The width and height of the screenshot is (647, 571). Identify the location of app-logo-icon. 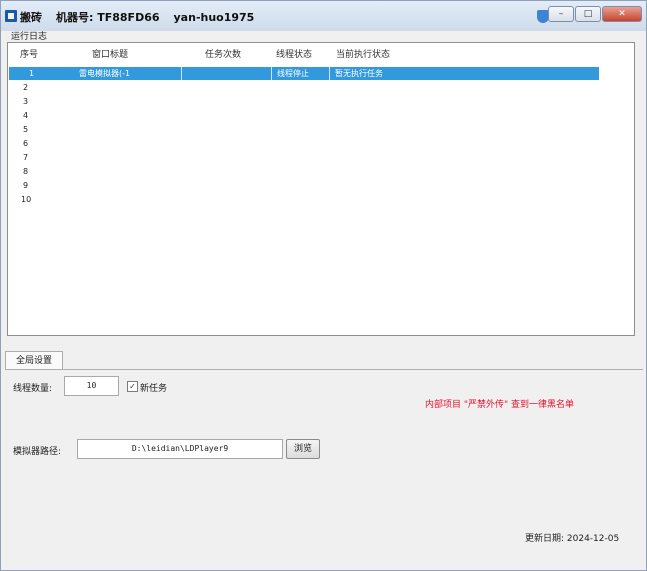
(11, 16).